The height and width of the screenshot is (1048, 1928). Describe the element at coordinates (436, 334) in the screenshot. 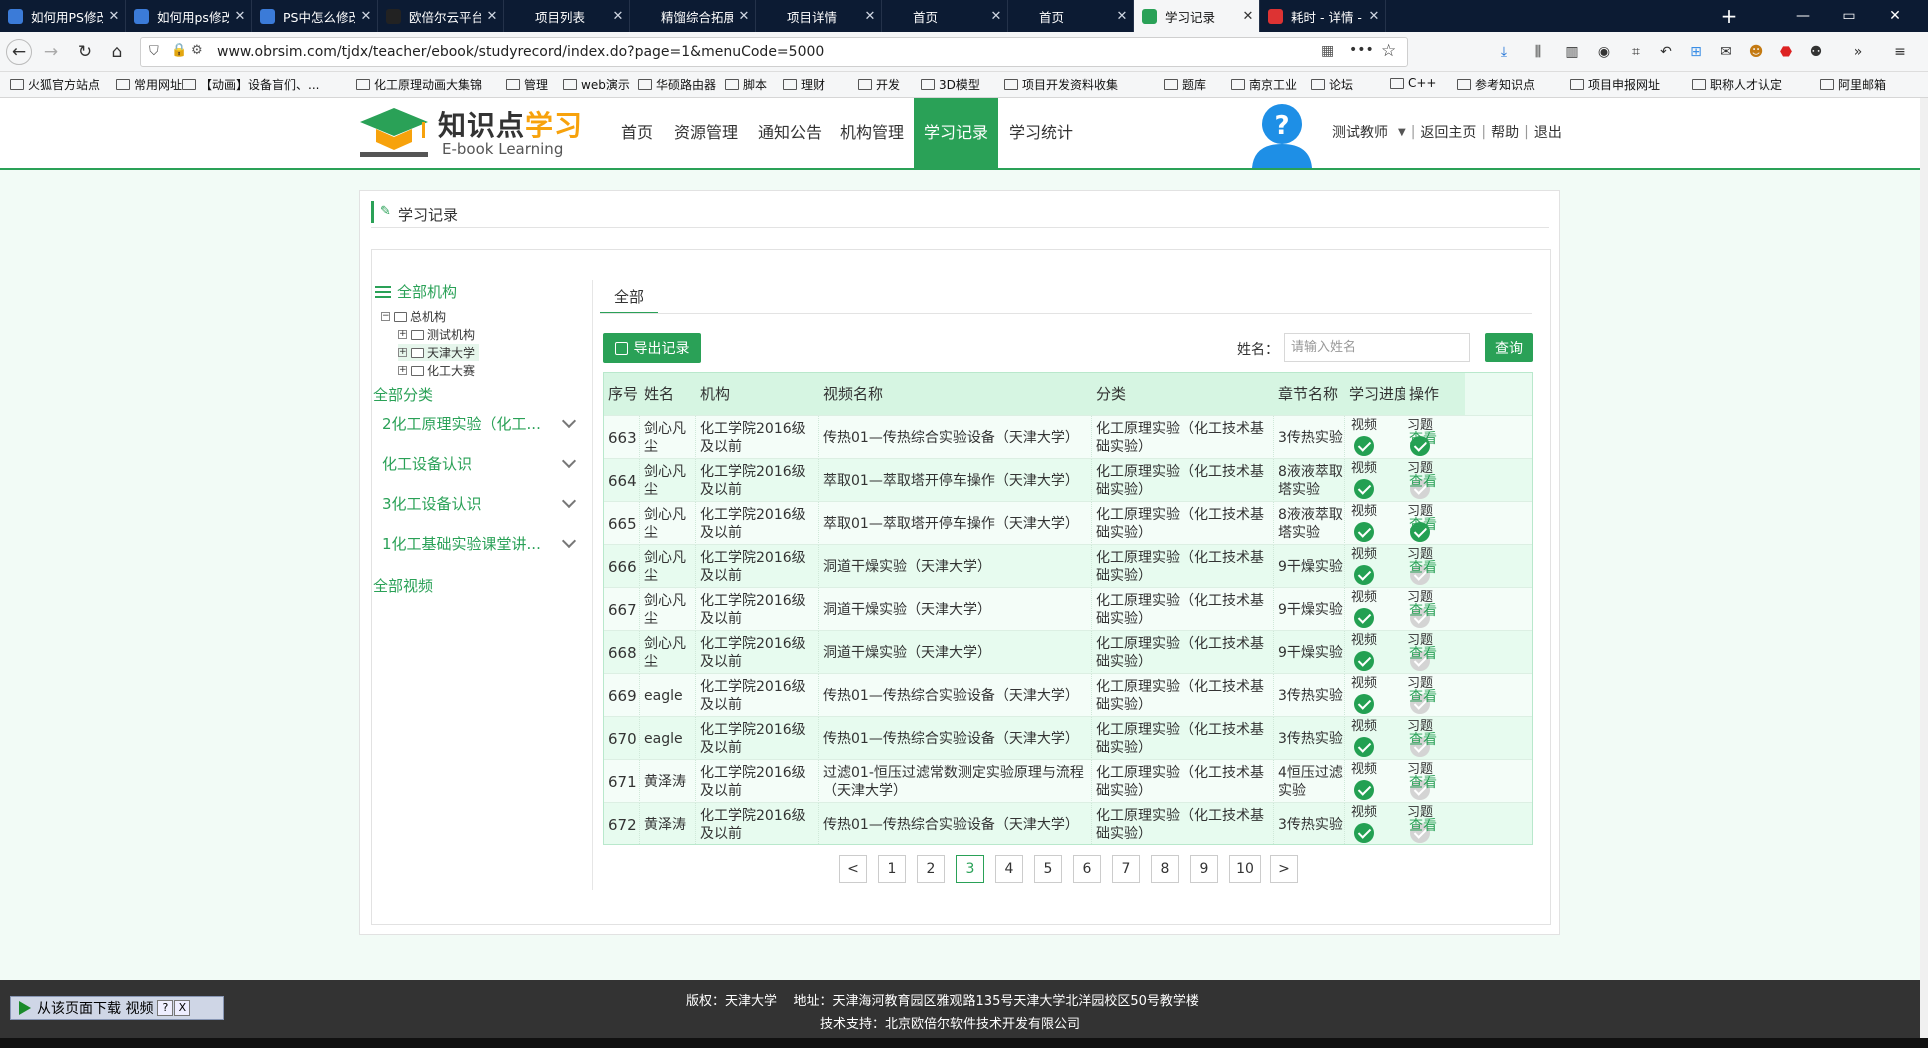

I see `tree-node-test-org: + 测试机构` at that location.